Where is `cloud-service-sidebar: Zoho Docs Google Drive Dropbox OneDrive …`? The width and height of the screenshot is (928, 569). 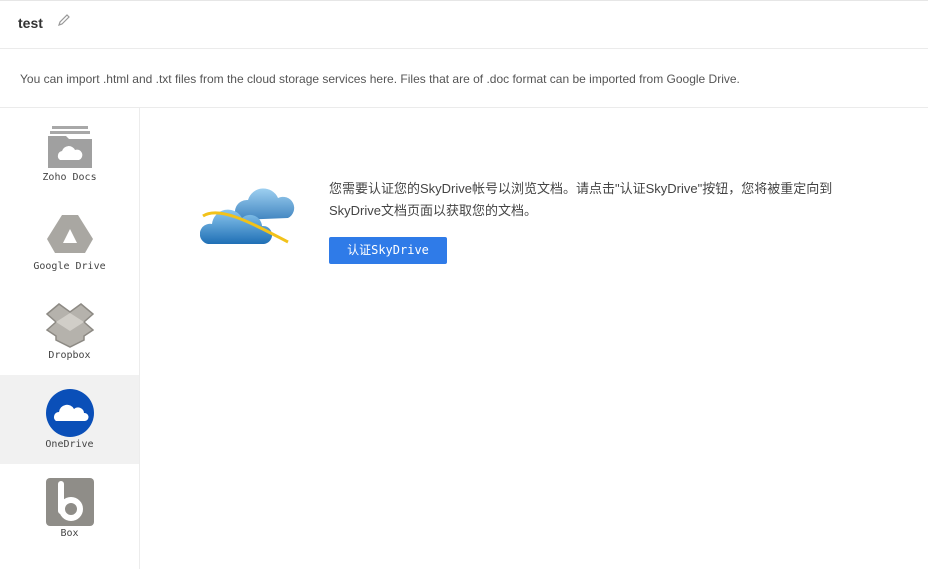
cloud-service-sidebar: Zoho Docs Google Drive Dropbox OneDrive … is located at coordinates (70, 338).